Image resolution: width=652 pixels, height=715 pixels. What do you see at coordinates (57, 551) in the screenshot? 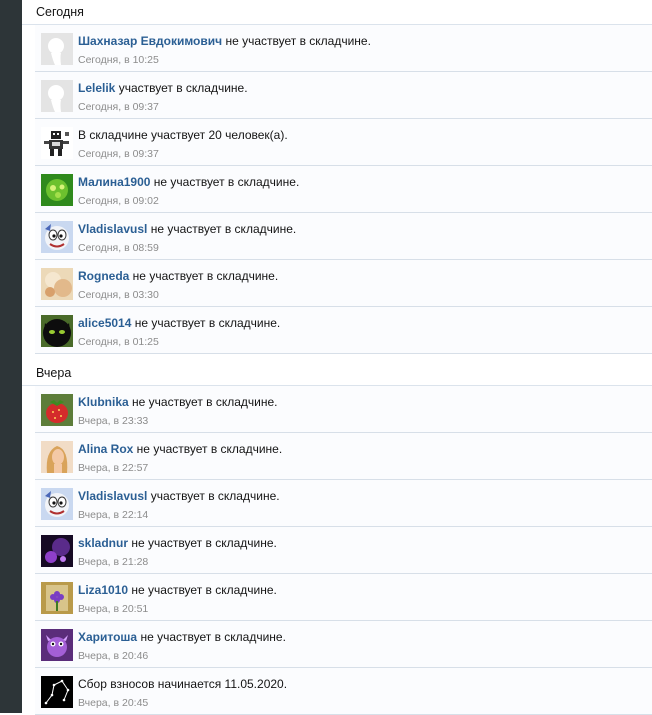
I see `purple-dark-avatar-icon` at bounding box center [57, 551].